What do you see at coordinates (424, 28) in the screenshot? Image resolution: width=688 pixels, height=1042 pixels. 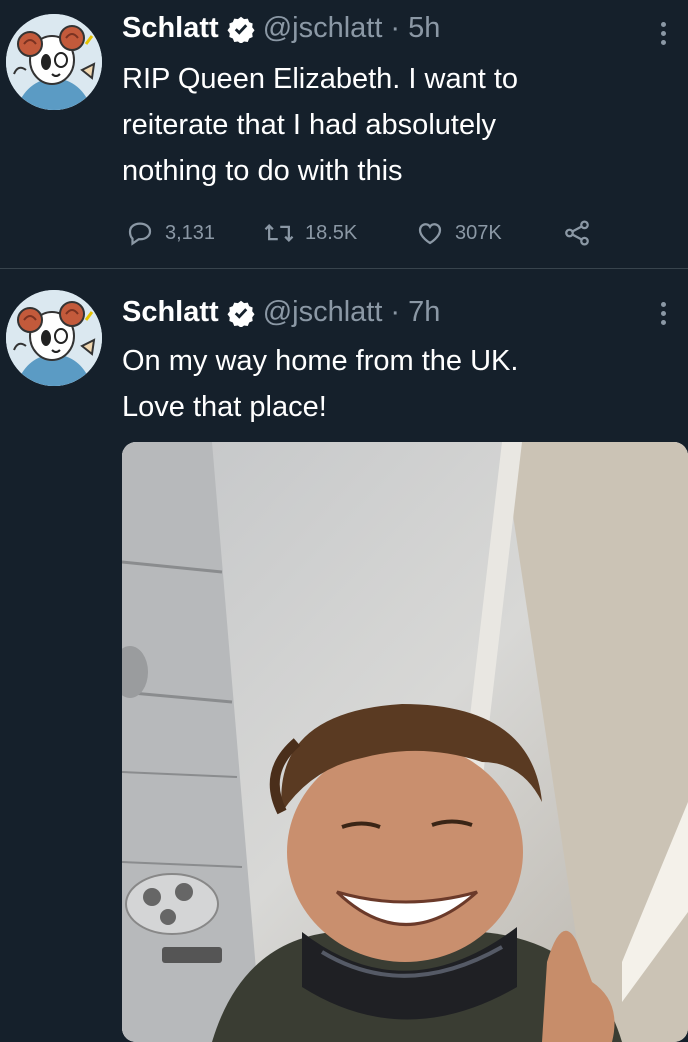 I see `tweet-timestamp: 5h` at bounding box center [424, 28].